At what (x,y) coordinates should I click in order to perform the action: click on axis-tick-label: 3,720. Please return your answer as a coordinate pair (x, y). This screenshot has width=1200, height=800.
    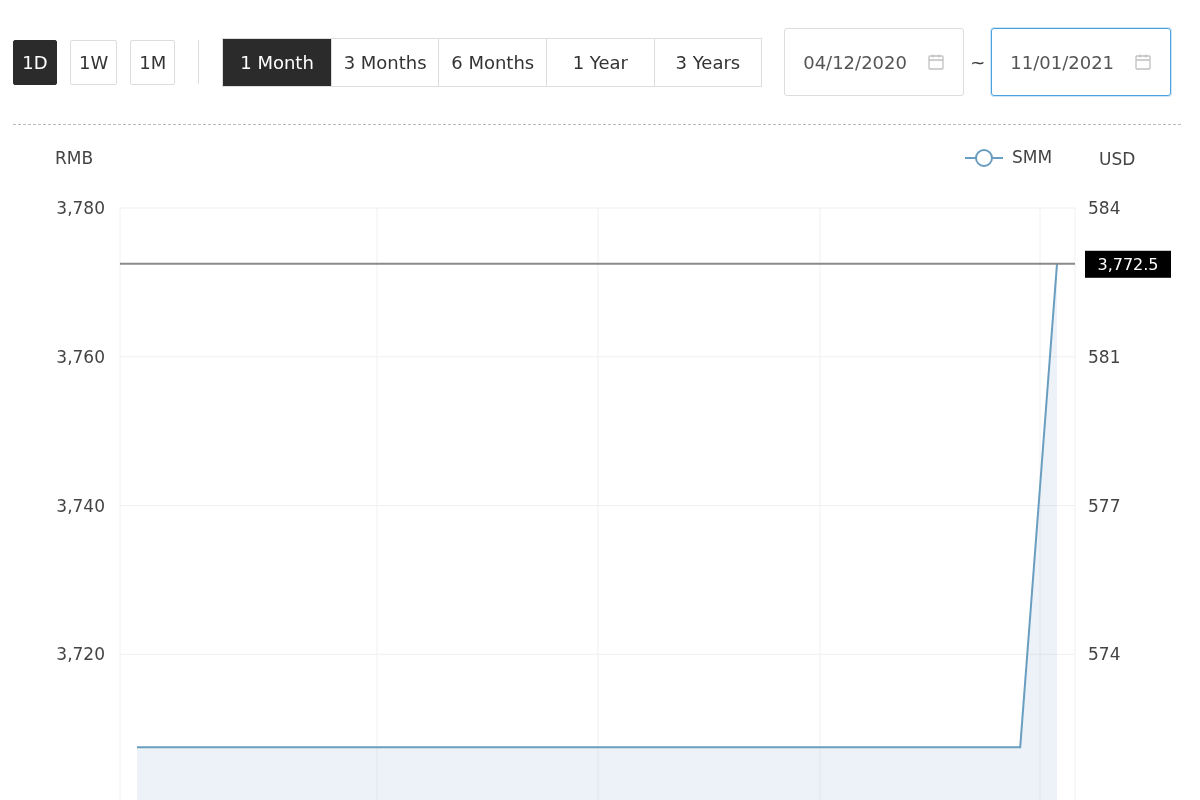
    Looking at the image, I should click on (80, 654).